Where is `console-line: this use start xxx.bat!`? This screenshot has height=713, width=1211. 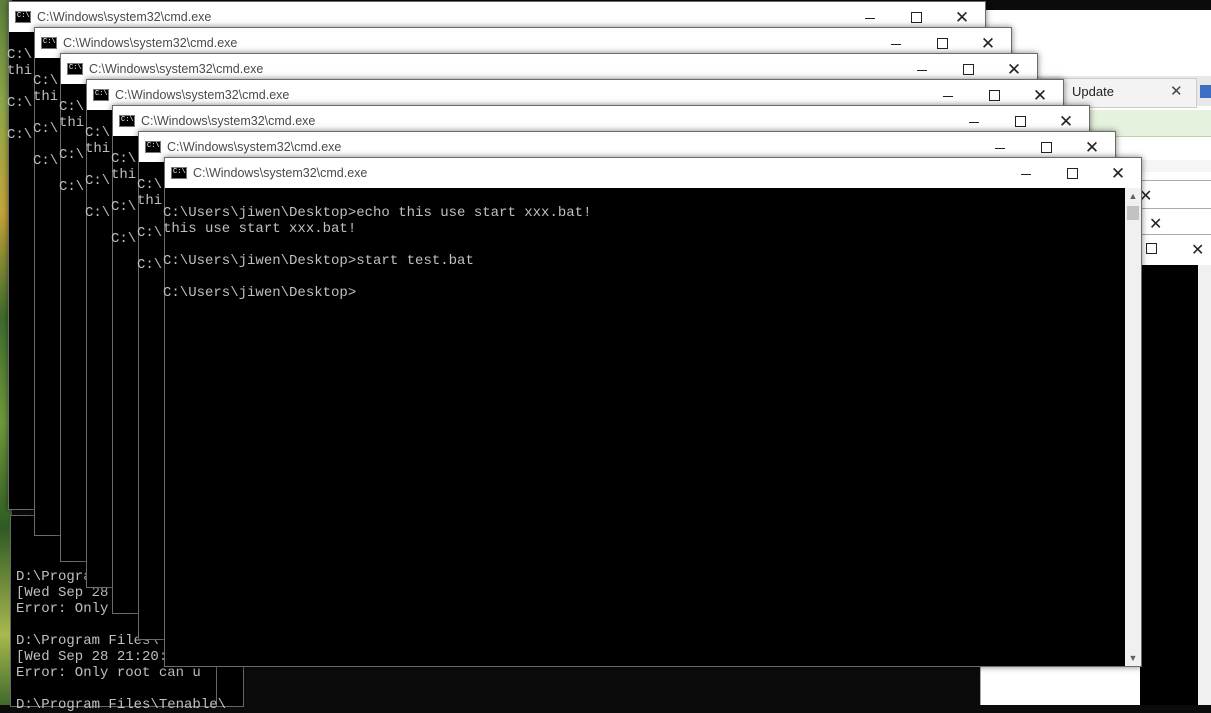
console-line: this use start xxx.bat! is located at coordinates (260, 229).